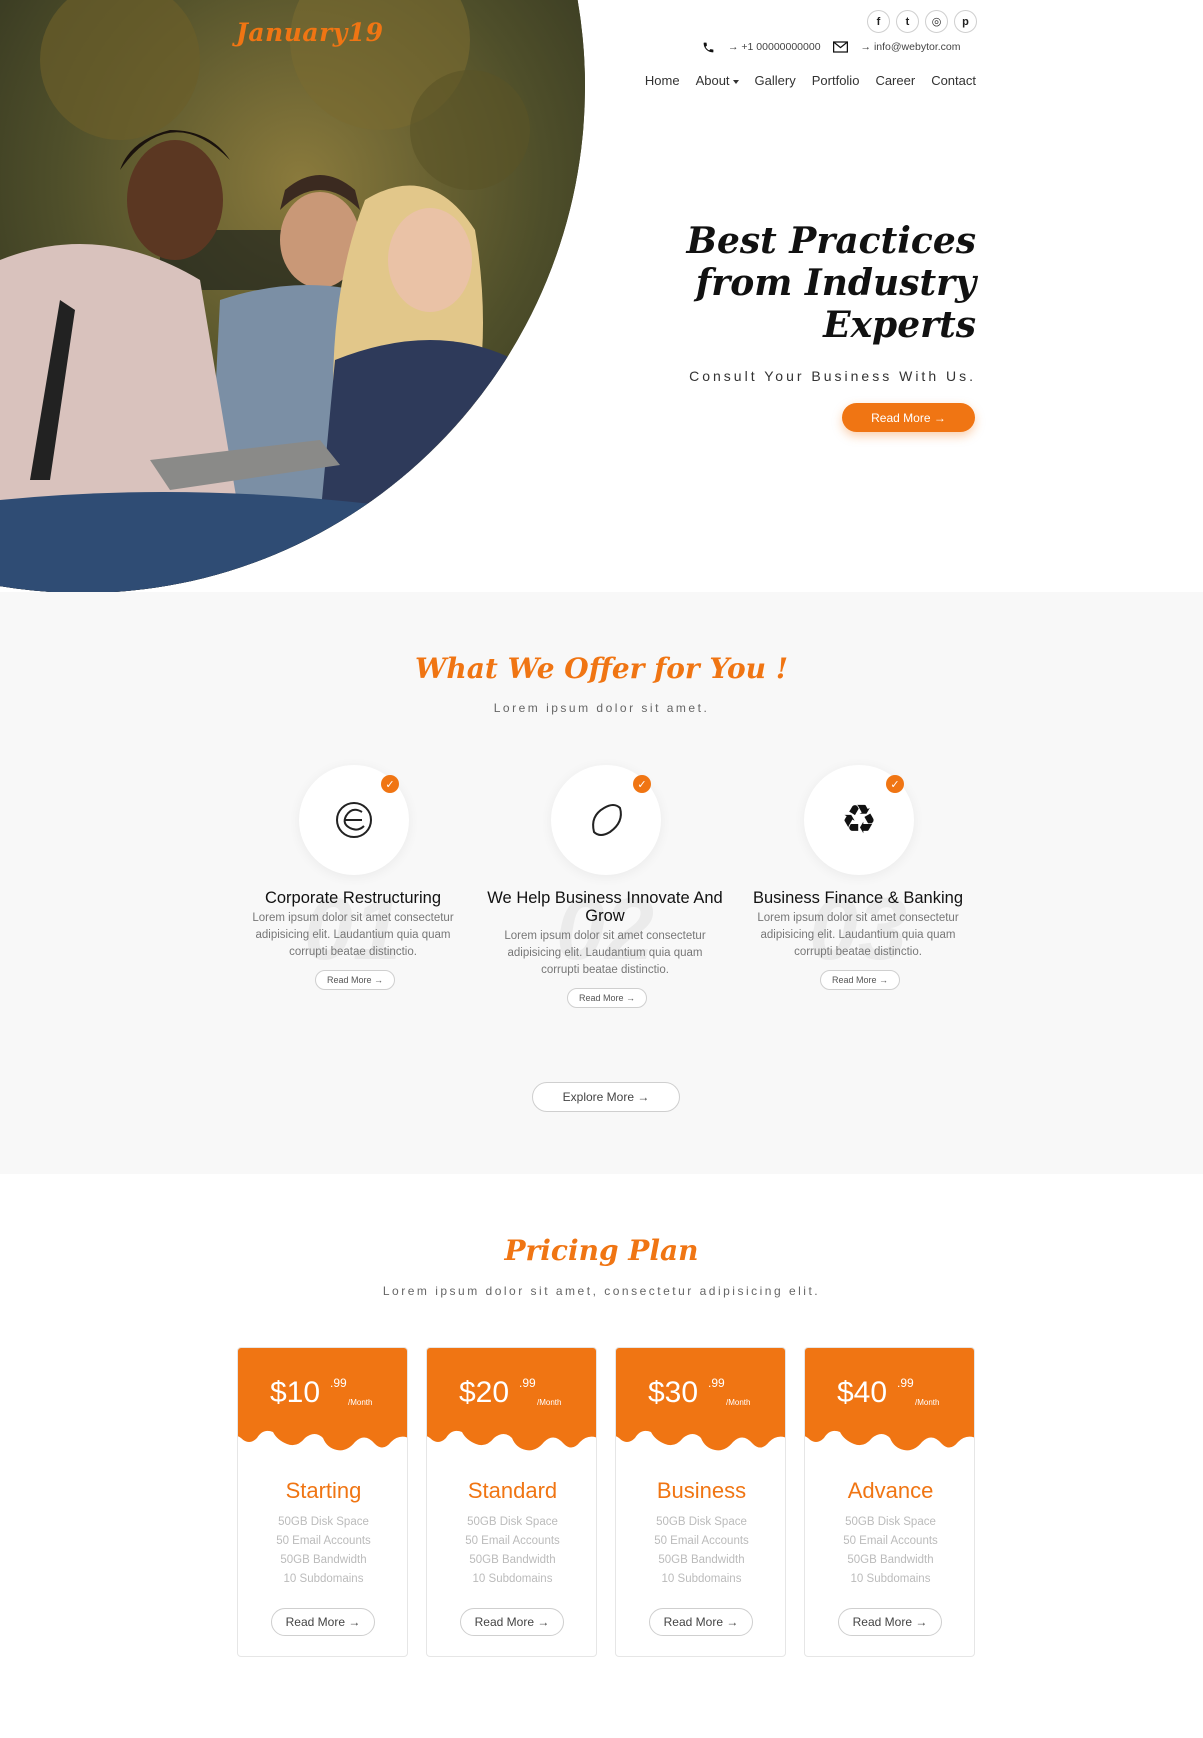  Describe the element at coordinates (310, 32) in the screenshot. I see `site-logo: January19` at that location.